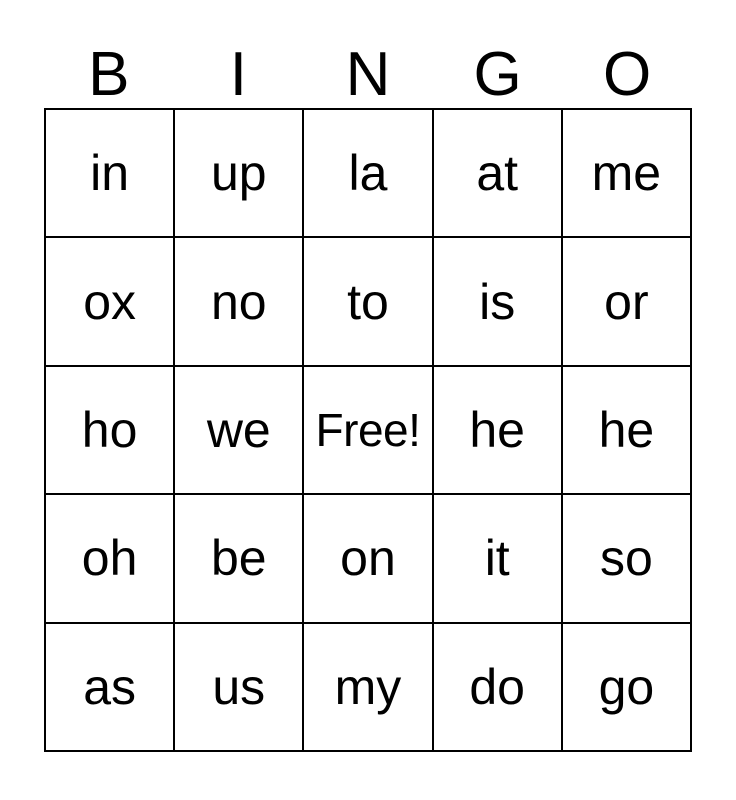  What do you see at coordinates (368, 74) in the screenshot?
I see `bingo-header-letter-n: N` at bounding box center [368, 74].